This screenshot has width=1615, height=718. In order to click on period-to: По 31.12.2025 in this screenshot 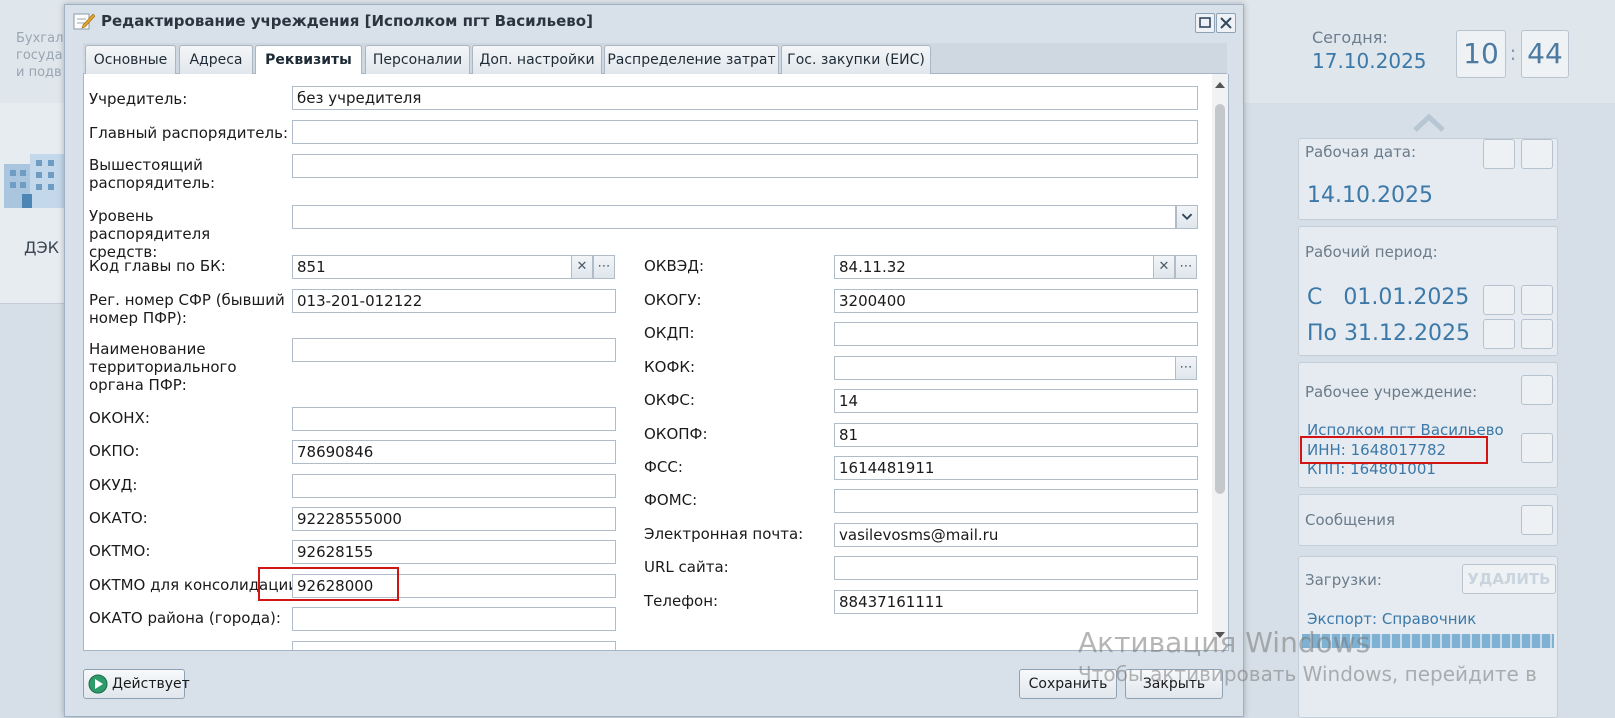, I will do `click(1388, 333)`.